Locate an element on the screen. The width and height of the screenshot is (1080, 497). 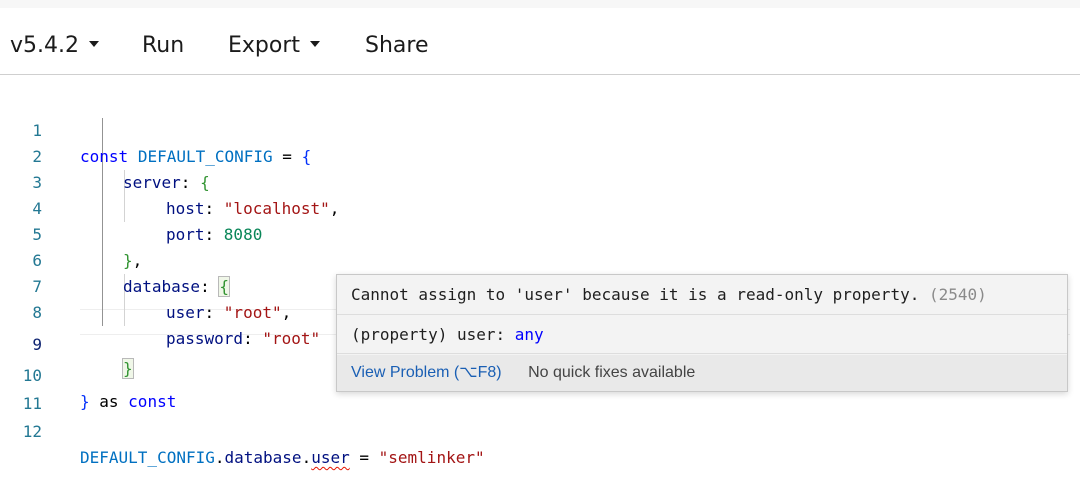
version-label: v5.4.2 is located at coordinates (44, 45).